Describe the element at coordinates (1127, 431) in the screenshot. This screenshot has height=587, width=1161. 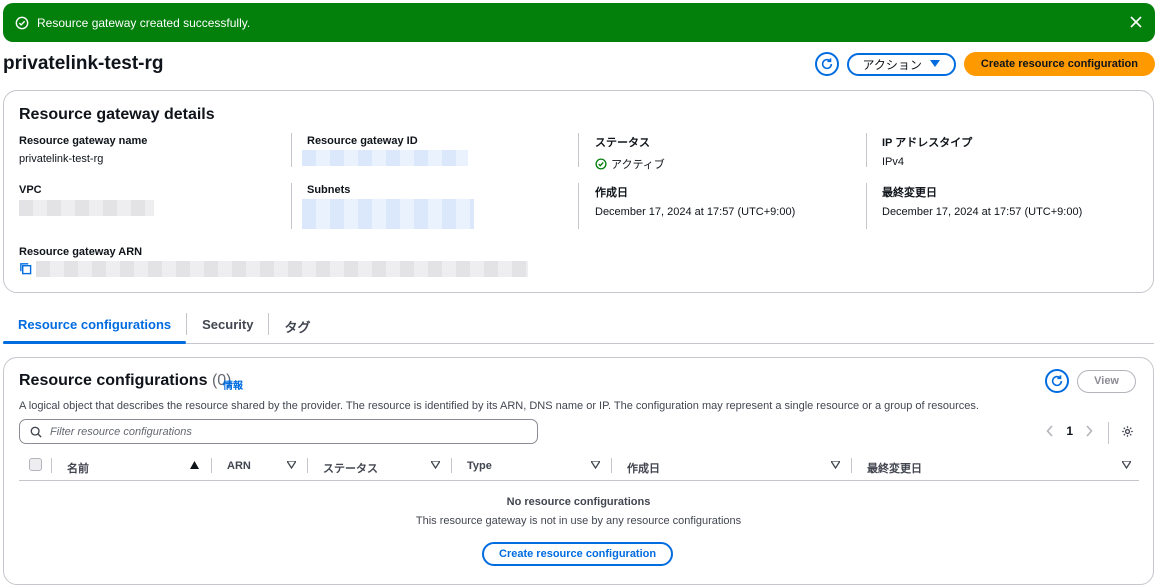
I see `gear-icon` at that location.